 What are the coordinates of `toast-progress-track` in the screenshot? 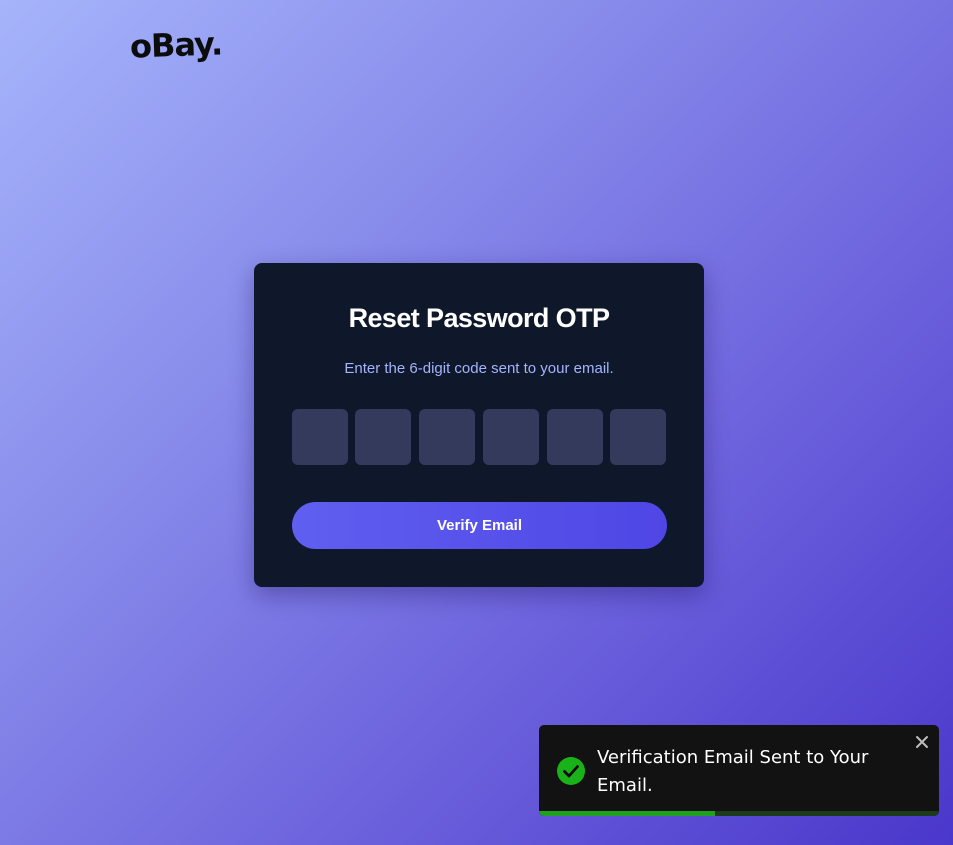 It's located at (739, 813).